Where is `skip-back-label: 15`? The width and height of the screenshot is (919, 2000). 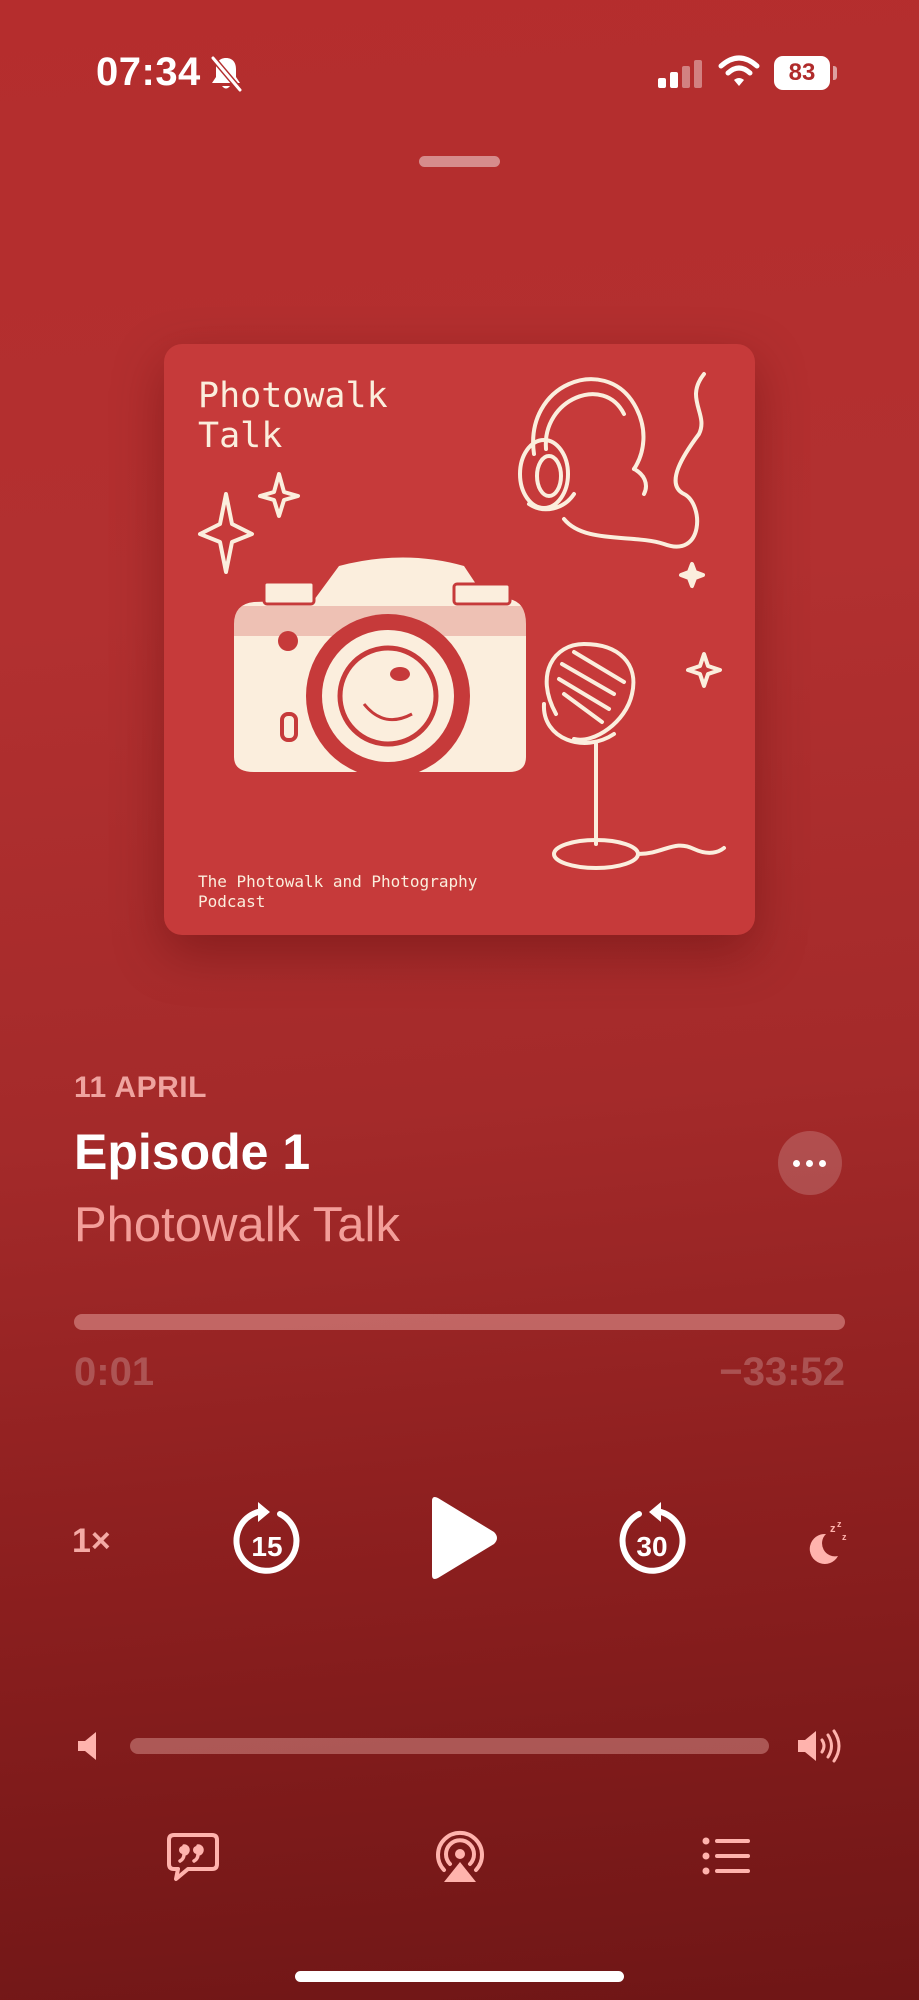 skip-back-label: 15 is located at coordinates (266, 1546).